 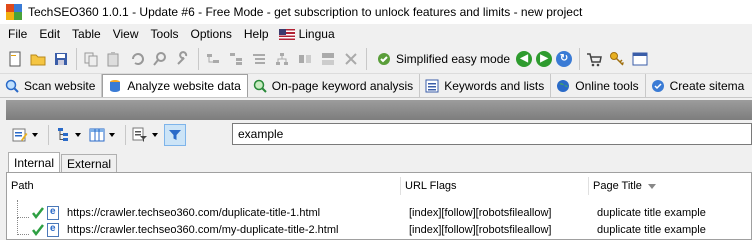 I want to click on new-document-icon, so click(x=15, y=58).